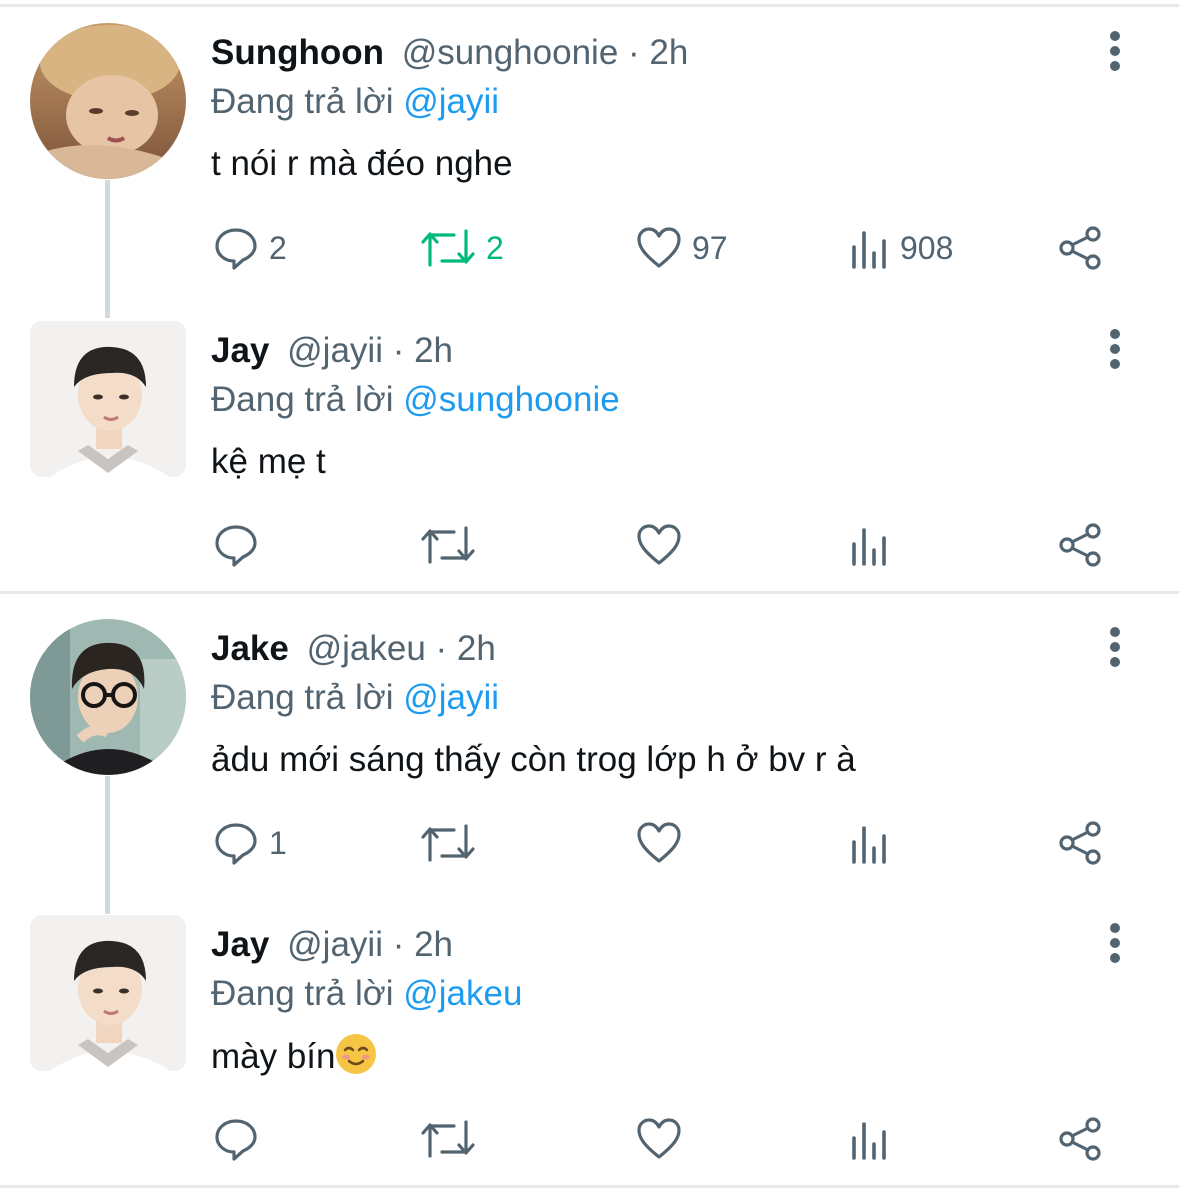 The height and width of the screenshot is (1190, 1179). What do you see at coordinates (366, 648) in the screenshot?
I see `handle: @jakeu` at bounding box center [366, 648].